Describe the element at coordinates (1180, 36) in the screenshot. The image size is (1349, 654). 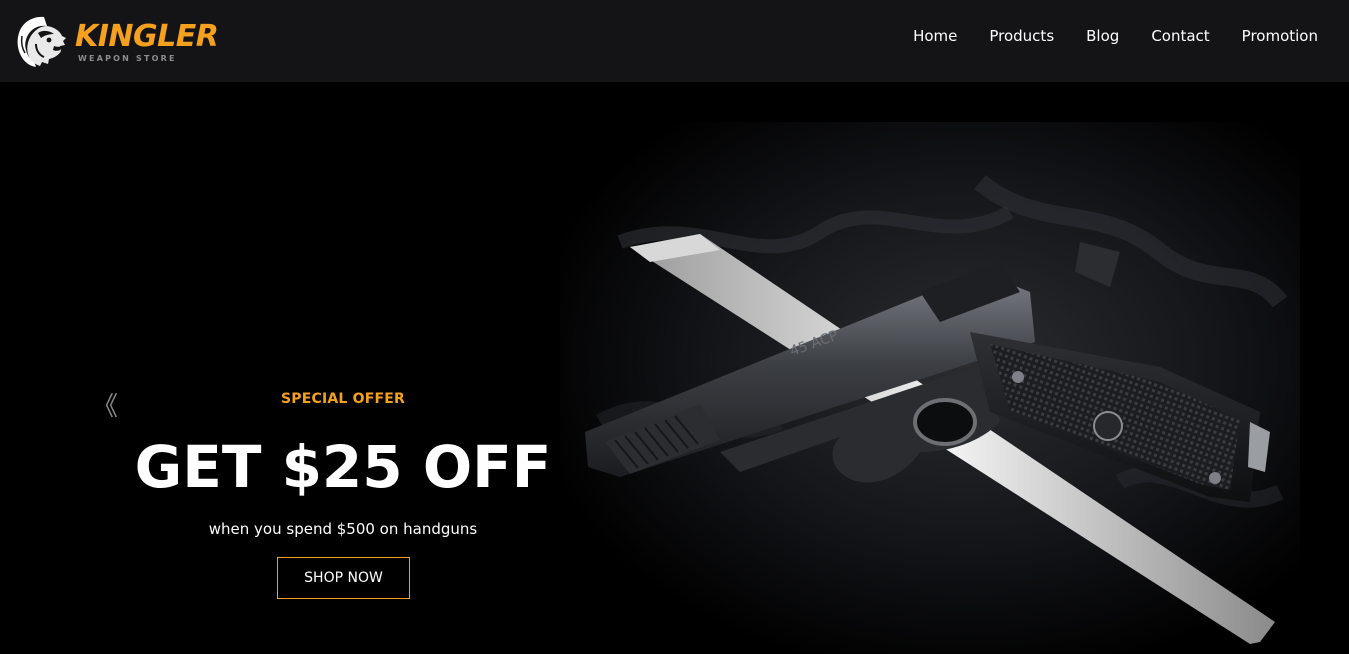
I see `nav-contact: Contact` at that location.